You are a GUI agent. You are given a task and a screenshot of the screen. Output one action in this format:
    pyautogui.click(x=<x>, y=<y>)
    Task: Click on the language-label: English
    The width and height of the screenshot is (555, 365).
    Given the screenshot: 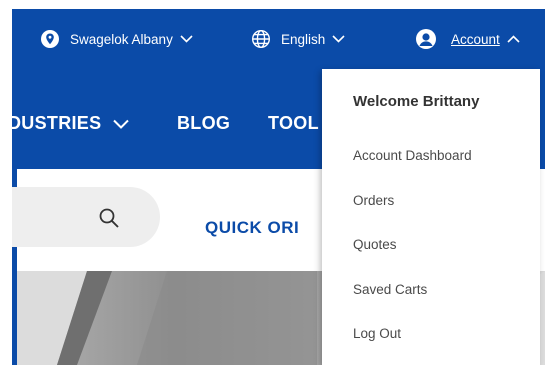 What is the action you would take?
    pyautogui.click(x=303, y=39)
    